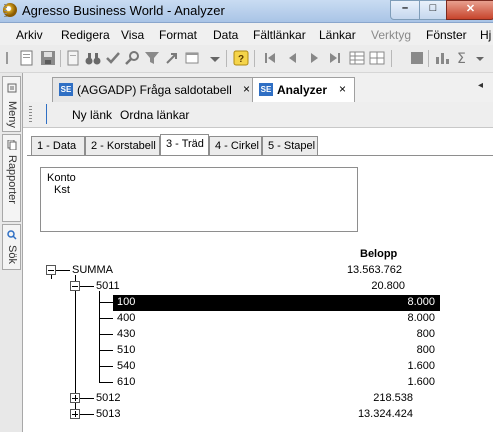  Describe the element at coordinates (92, 270) in the screenshot. I see `tree-row-label: SUMMA` at that location.